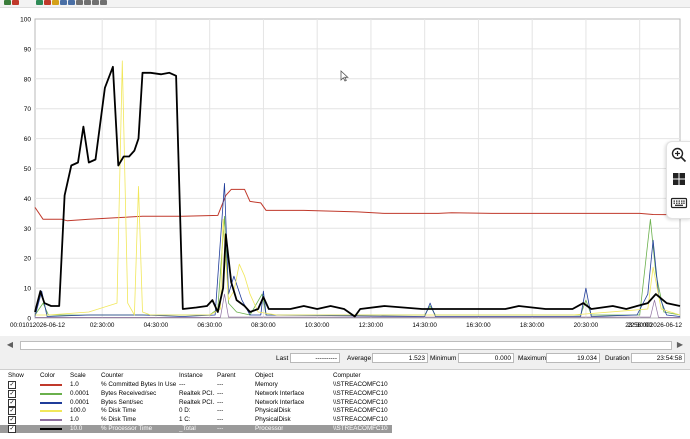 The image size is (690, 439). What do you see at coordinates (102, 325) in the screenshot?
I see `x-tick-label: 02:30:00` at bounding box center [102, 325].